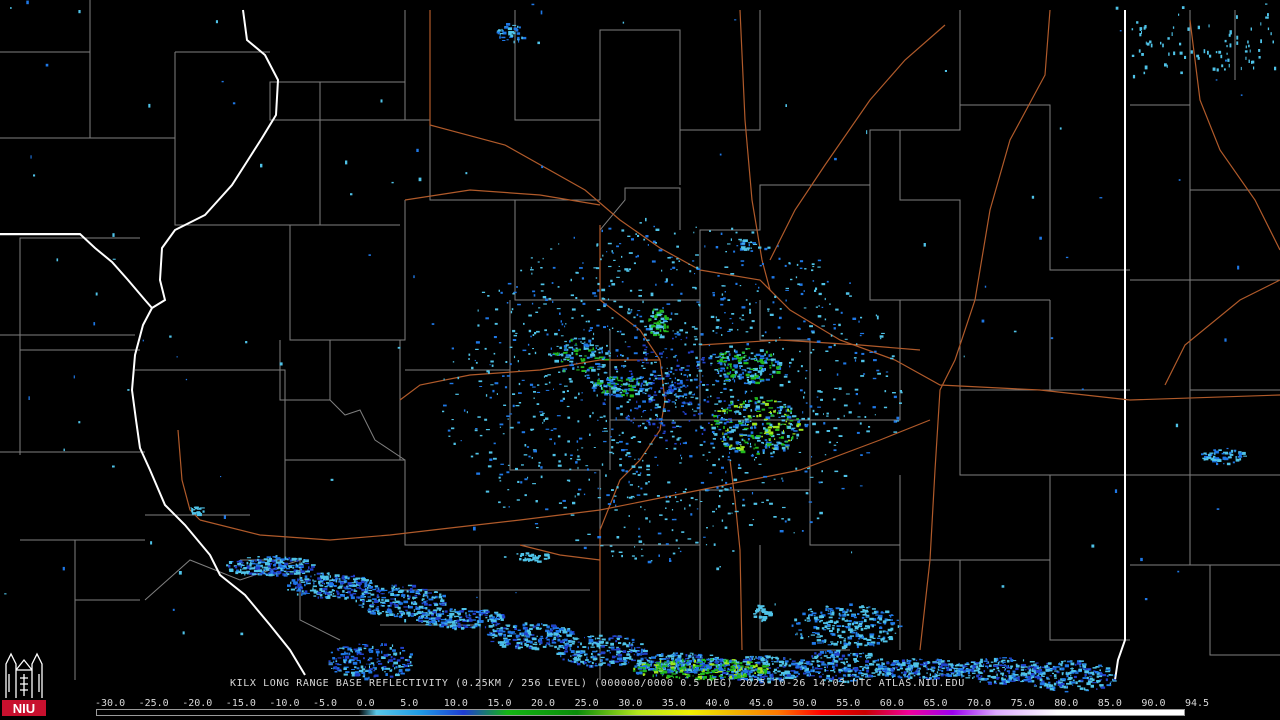 This screenshot has width=1280, height=720. I want to click on colorbar-label: -10.0, so click(284, 703).